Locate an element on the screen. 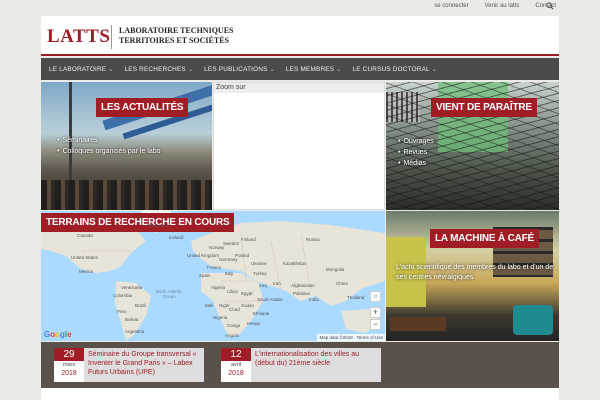 Image resolution: width=600 pixels, height=400 pixels. tile-zoom: Zoom sur is located at coordinates (299, 146).